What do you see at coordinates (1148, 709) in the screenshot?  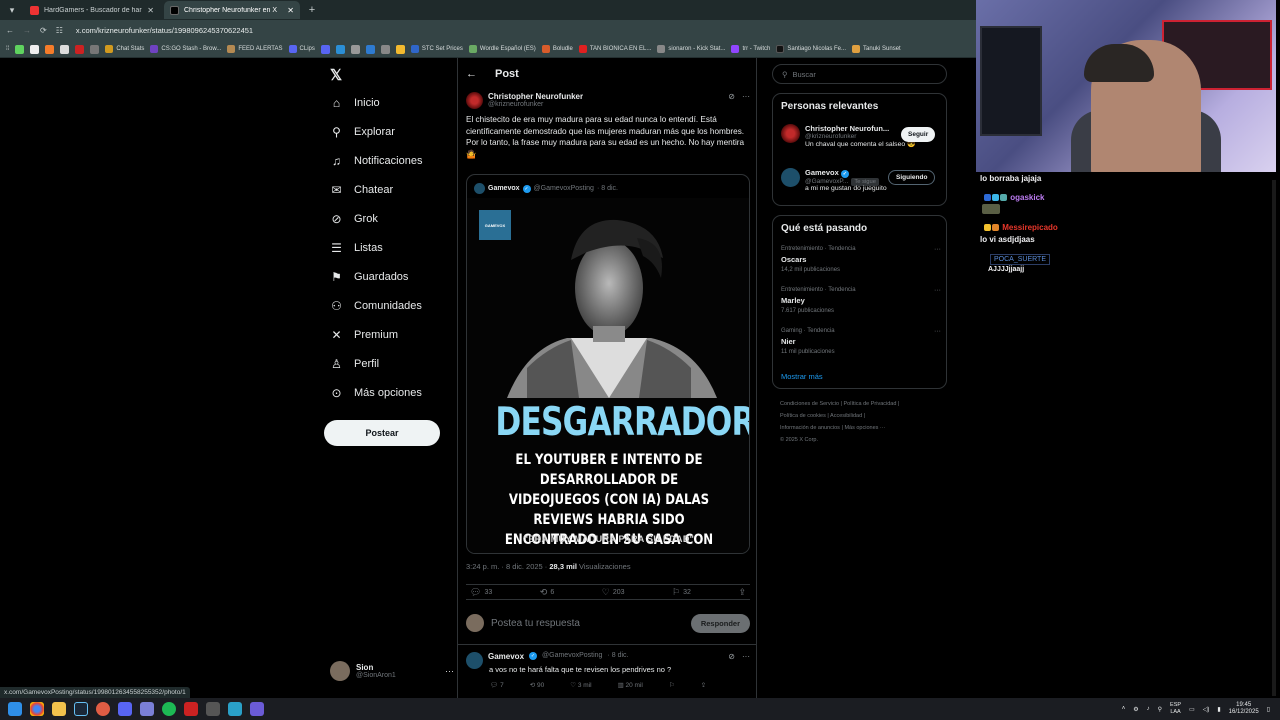 I see `microphone-icon: ♪` at bounding box center [1148, 709].